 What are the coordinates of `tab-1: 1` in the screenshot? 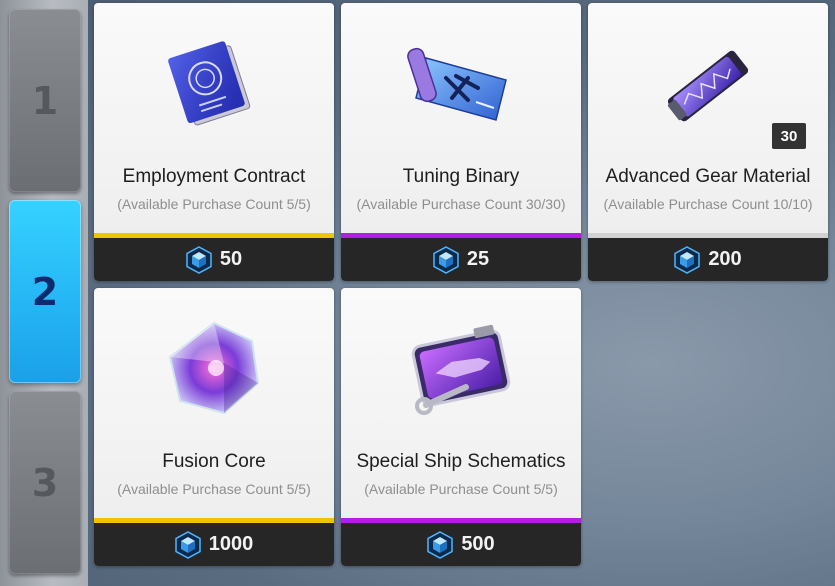 It's located at (45, 100).